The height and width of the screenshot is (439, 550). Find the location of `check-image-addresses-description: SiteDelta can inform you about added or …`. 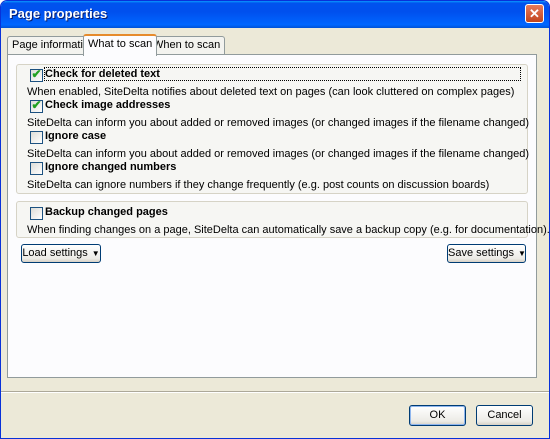

check-image-addresses-description: SiteDelta can inform you about added or … is located at coordinates (278, 123).